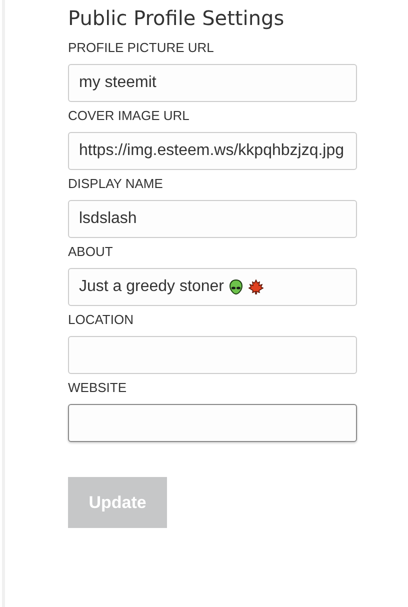  What do you see at coordinates (212, 151) in the screenshot?
I see `input-field: https://img.esteem.ws/kkpqhbzjzq.jpg` at bounding box center [212, 151].